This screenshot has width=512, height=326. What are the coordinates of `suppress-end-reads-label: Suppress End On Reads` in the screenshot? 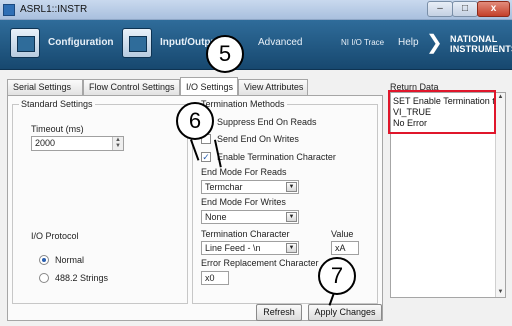 It's located at (267, 122).